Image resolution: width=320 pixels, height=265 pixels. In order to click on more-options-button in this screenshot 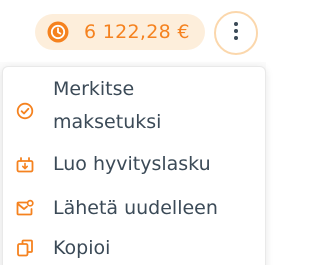, I will do `click(236, 33)`.